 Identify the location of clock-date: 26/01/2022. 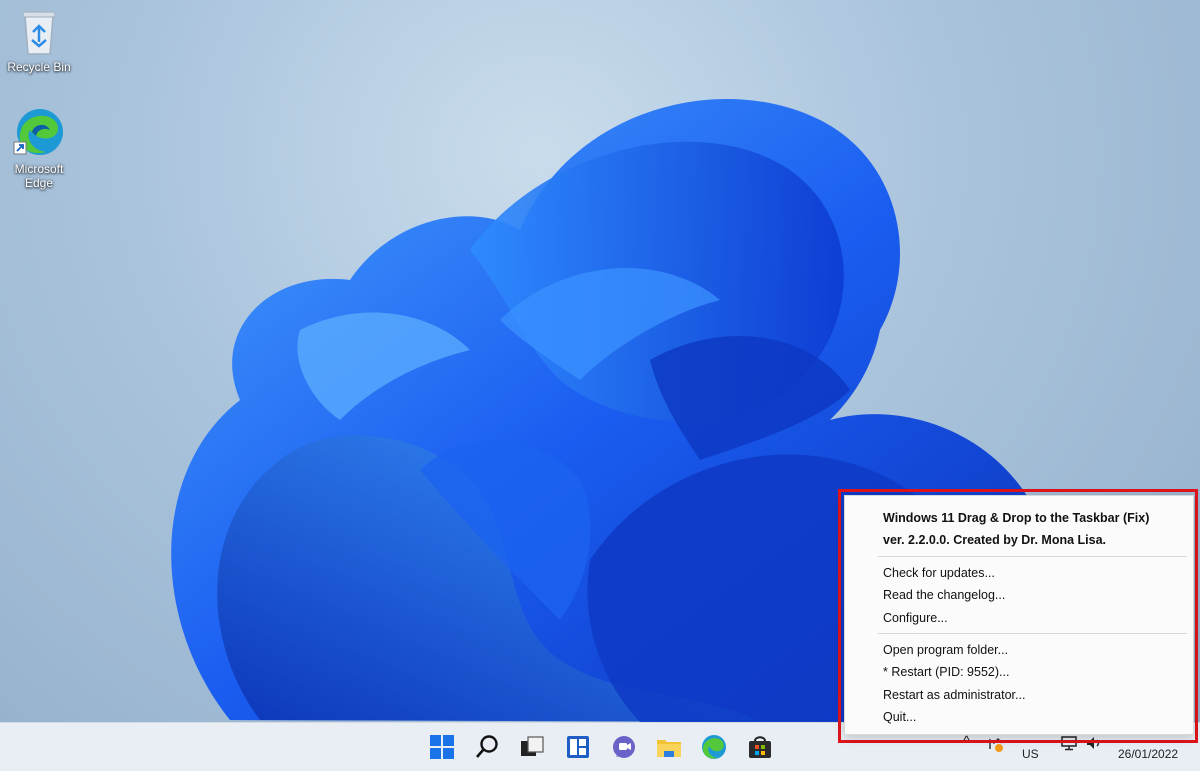
(1148, 754).